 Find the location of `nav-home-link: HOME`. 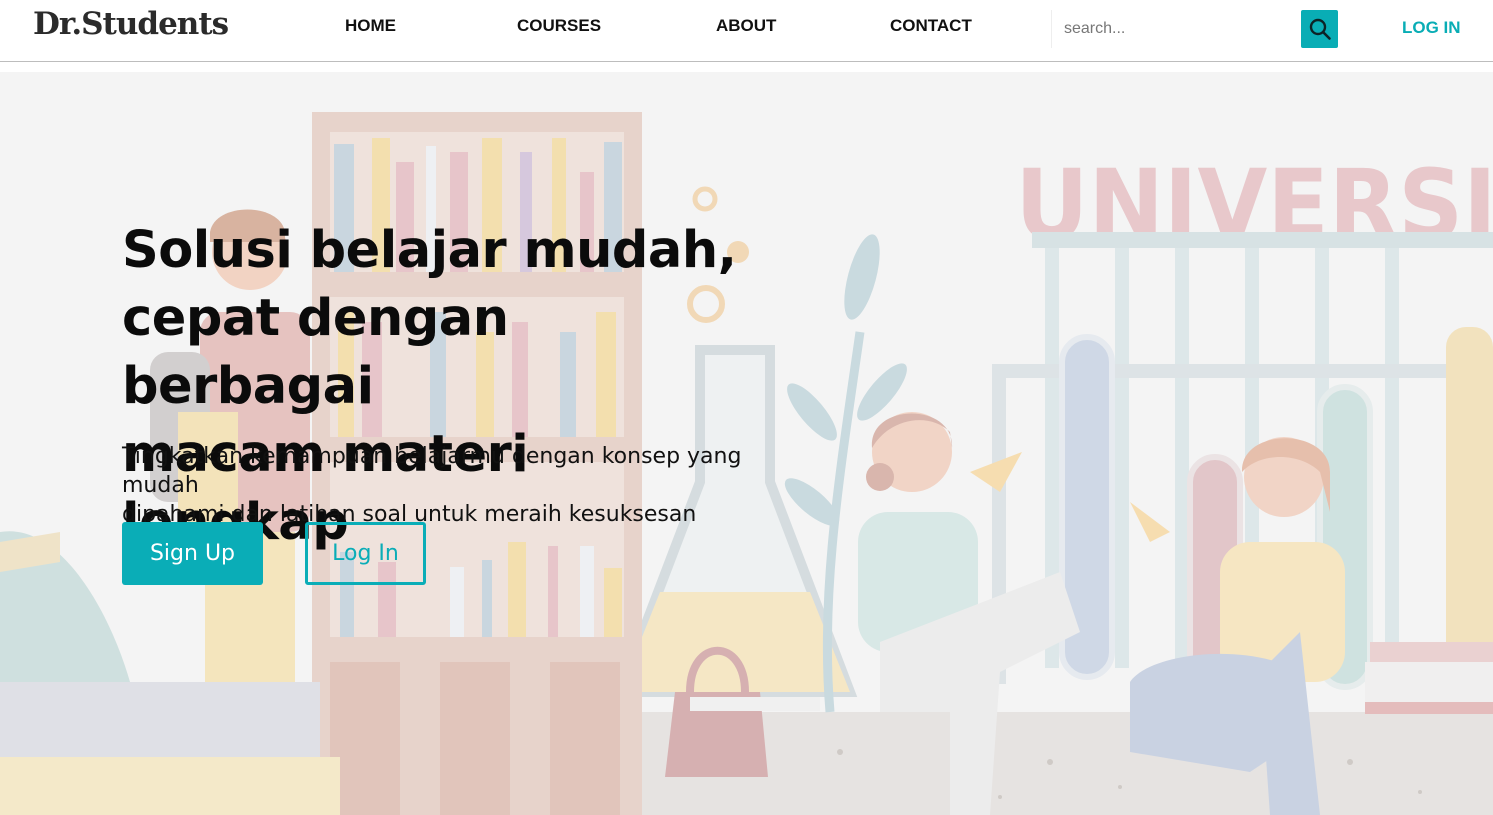

nav-home-link: HOME is located at coordinates (370, 26).